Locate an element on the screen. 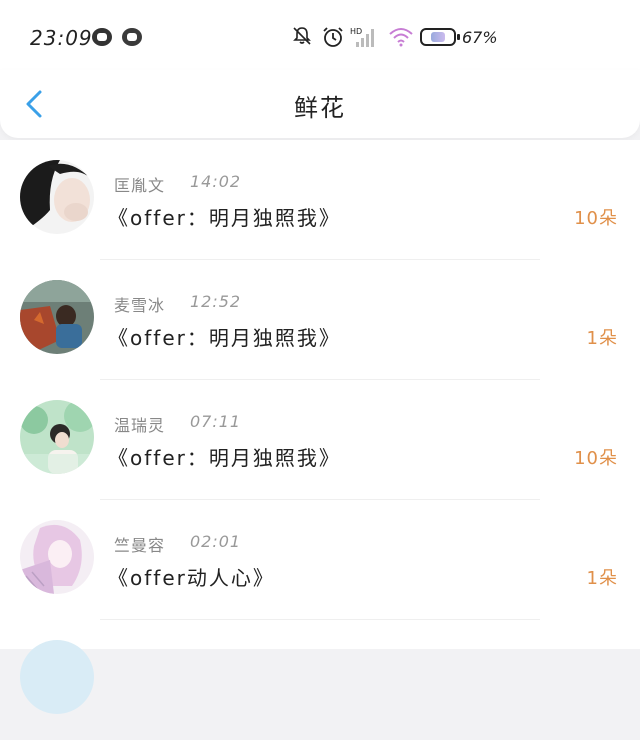 This screenshot has height=740, width=640. bell-muted-icon is located at coordinates (302, 36).